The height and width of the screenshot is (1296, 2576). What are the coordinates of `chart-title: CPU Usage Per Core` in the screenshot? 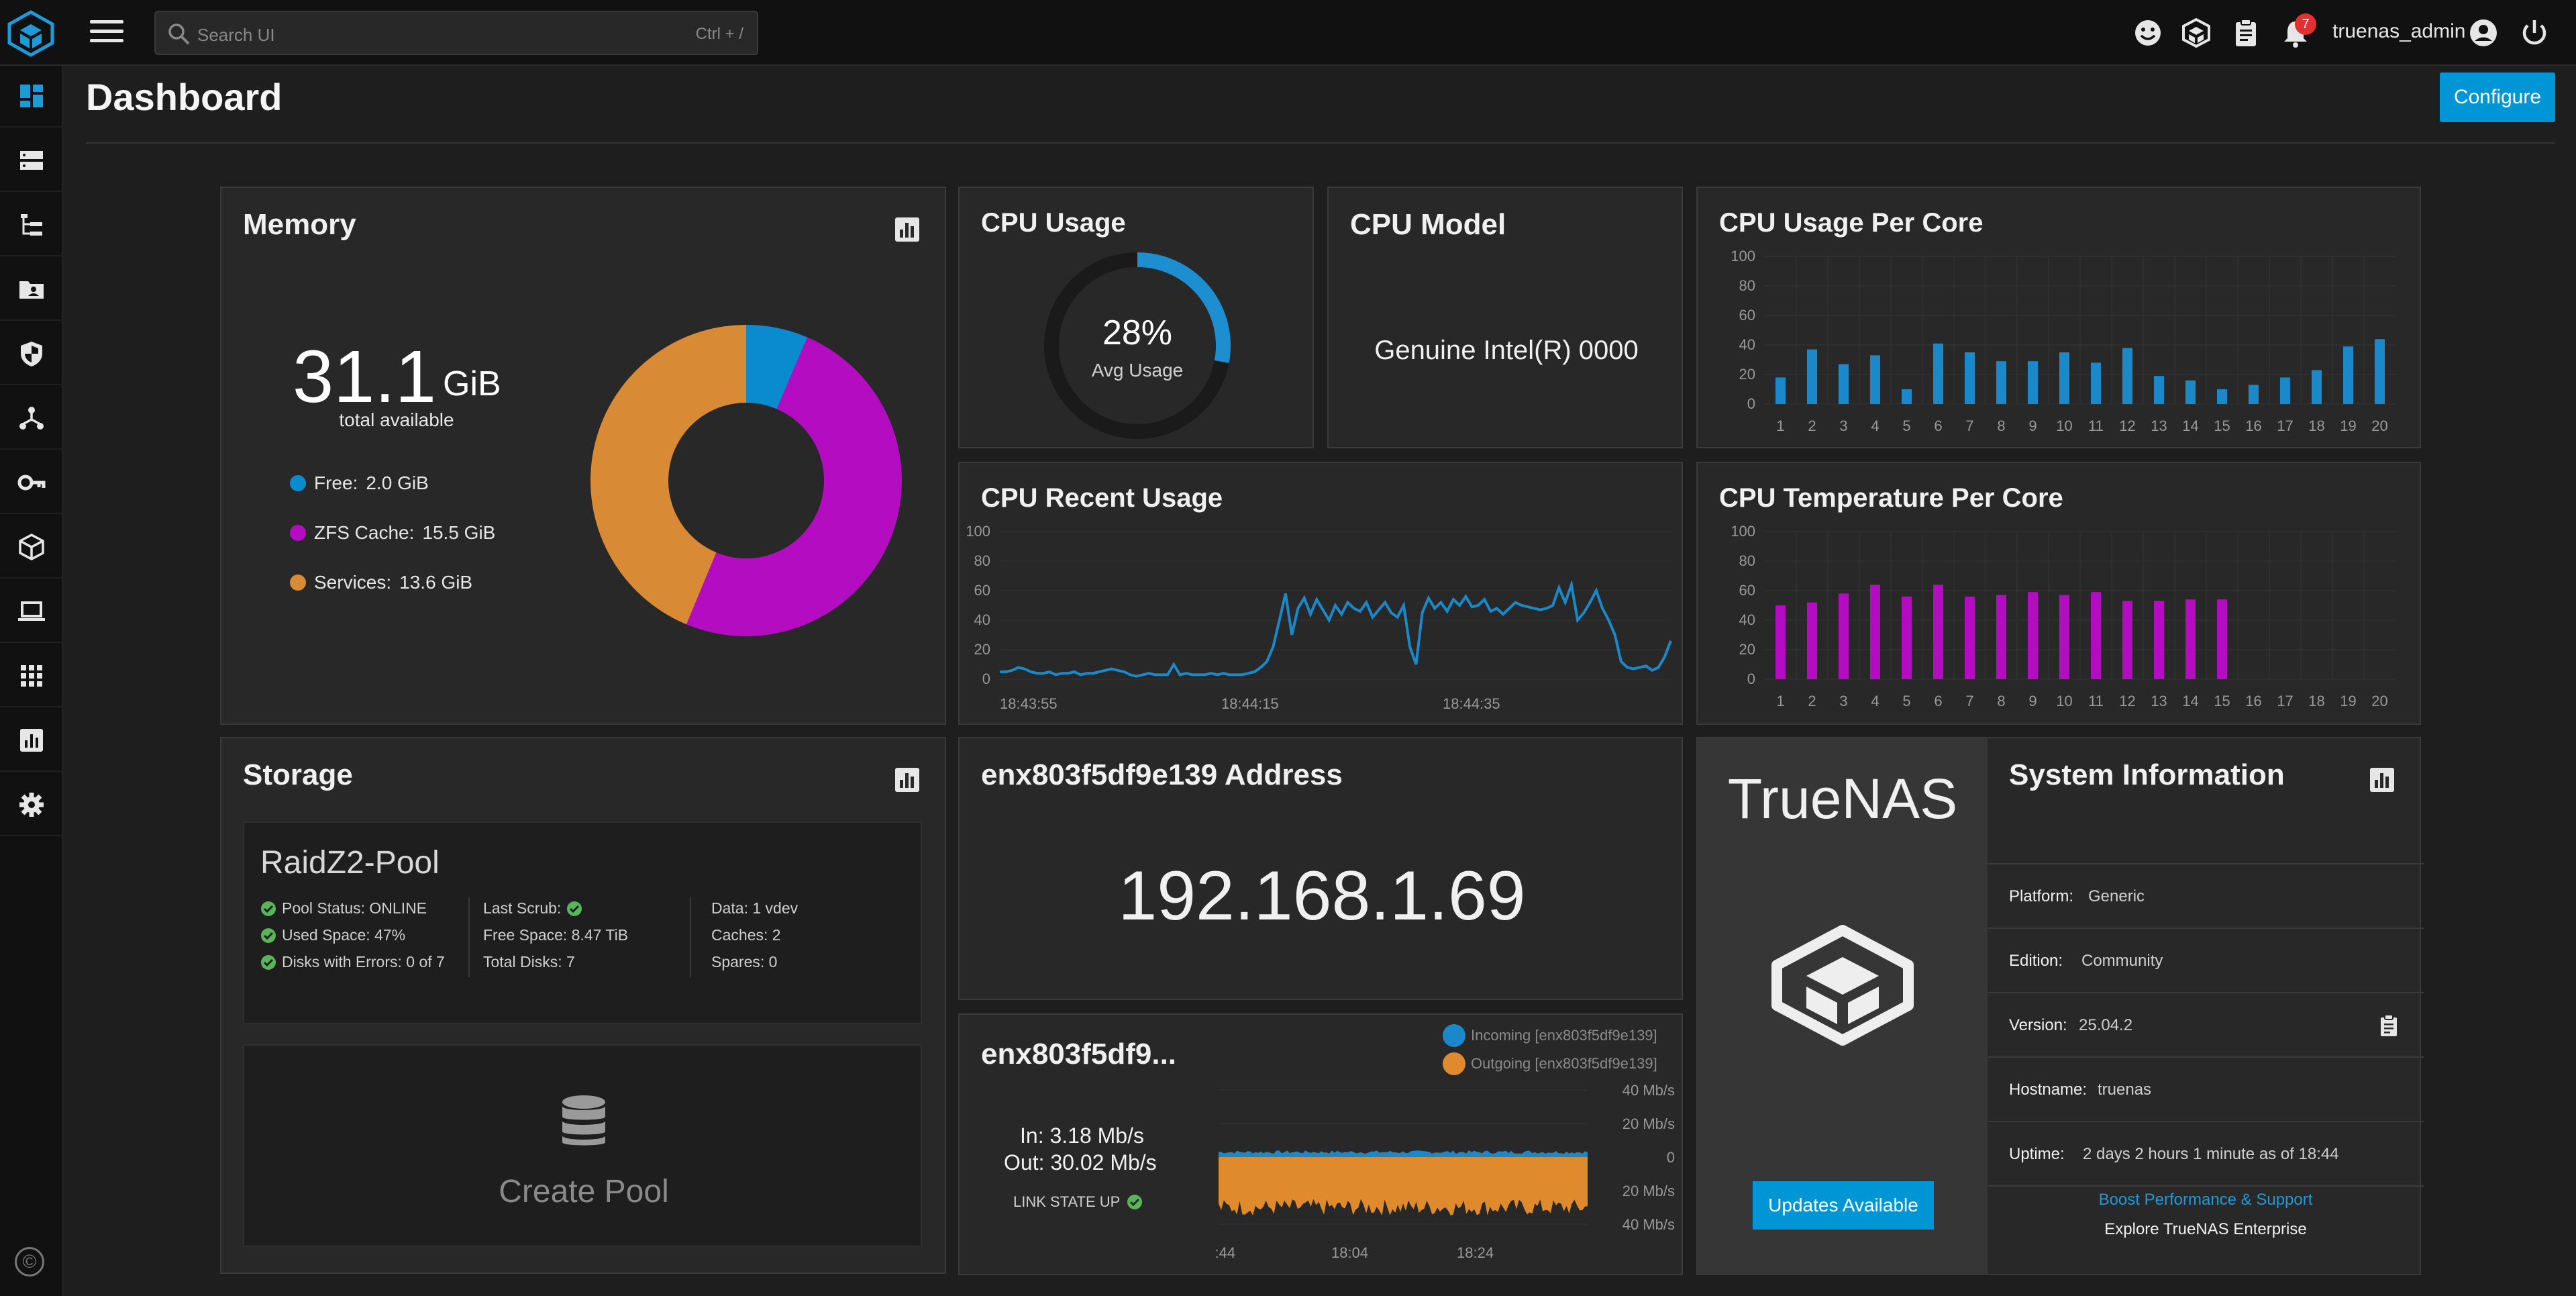 It's located at (1851, 223).